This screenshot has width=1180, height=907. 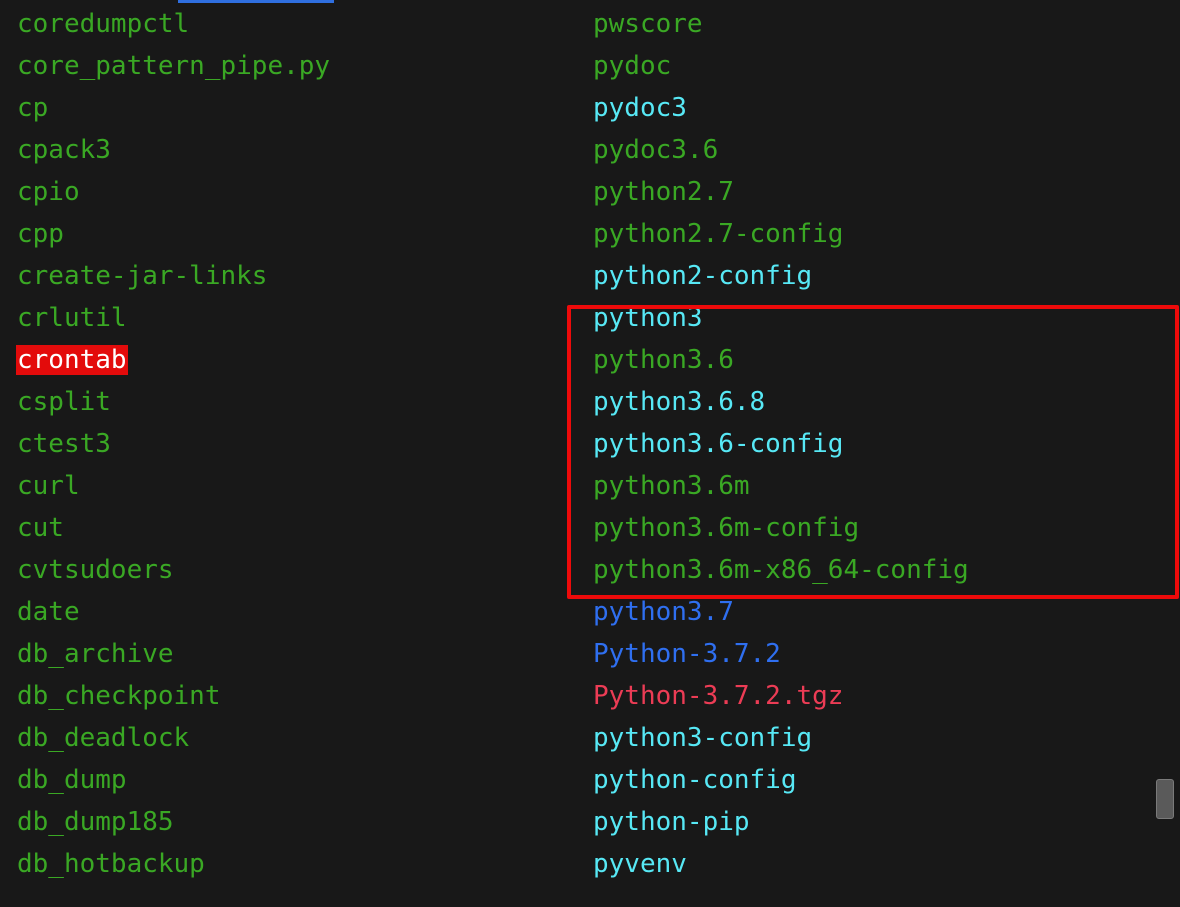 What do you see at coordinates (781, 614) in the screenshot?
I see `file-entry: python3.7` at bounding box center [781, 614].